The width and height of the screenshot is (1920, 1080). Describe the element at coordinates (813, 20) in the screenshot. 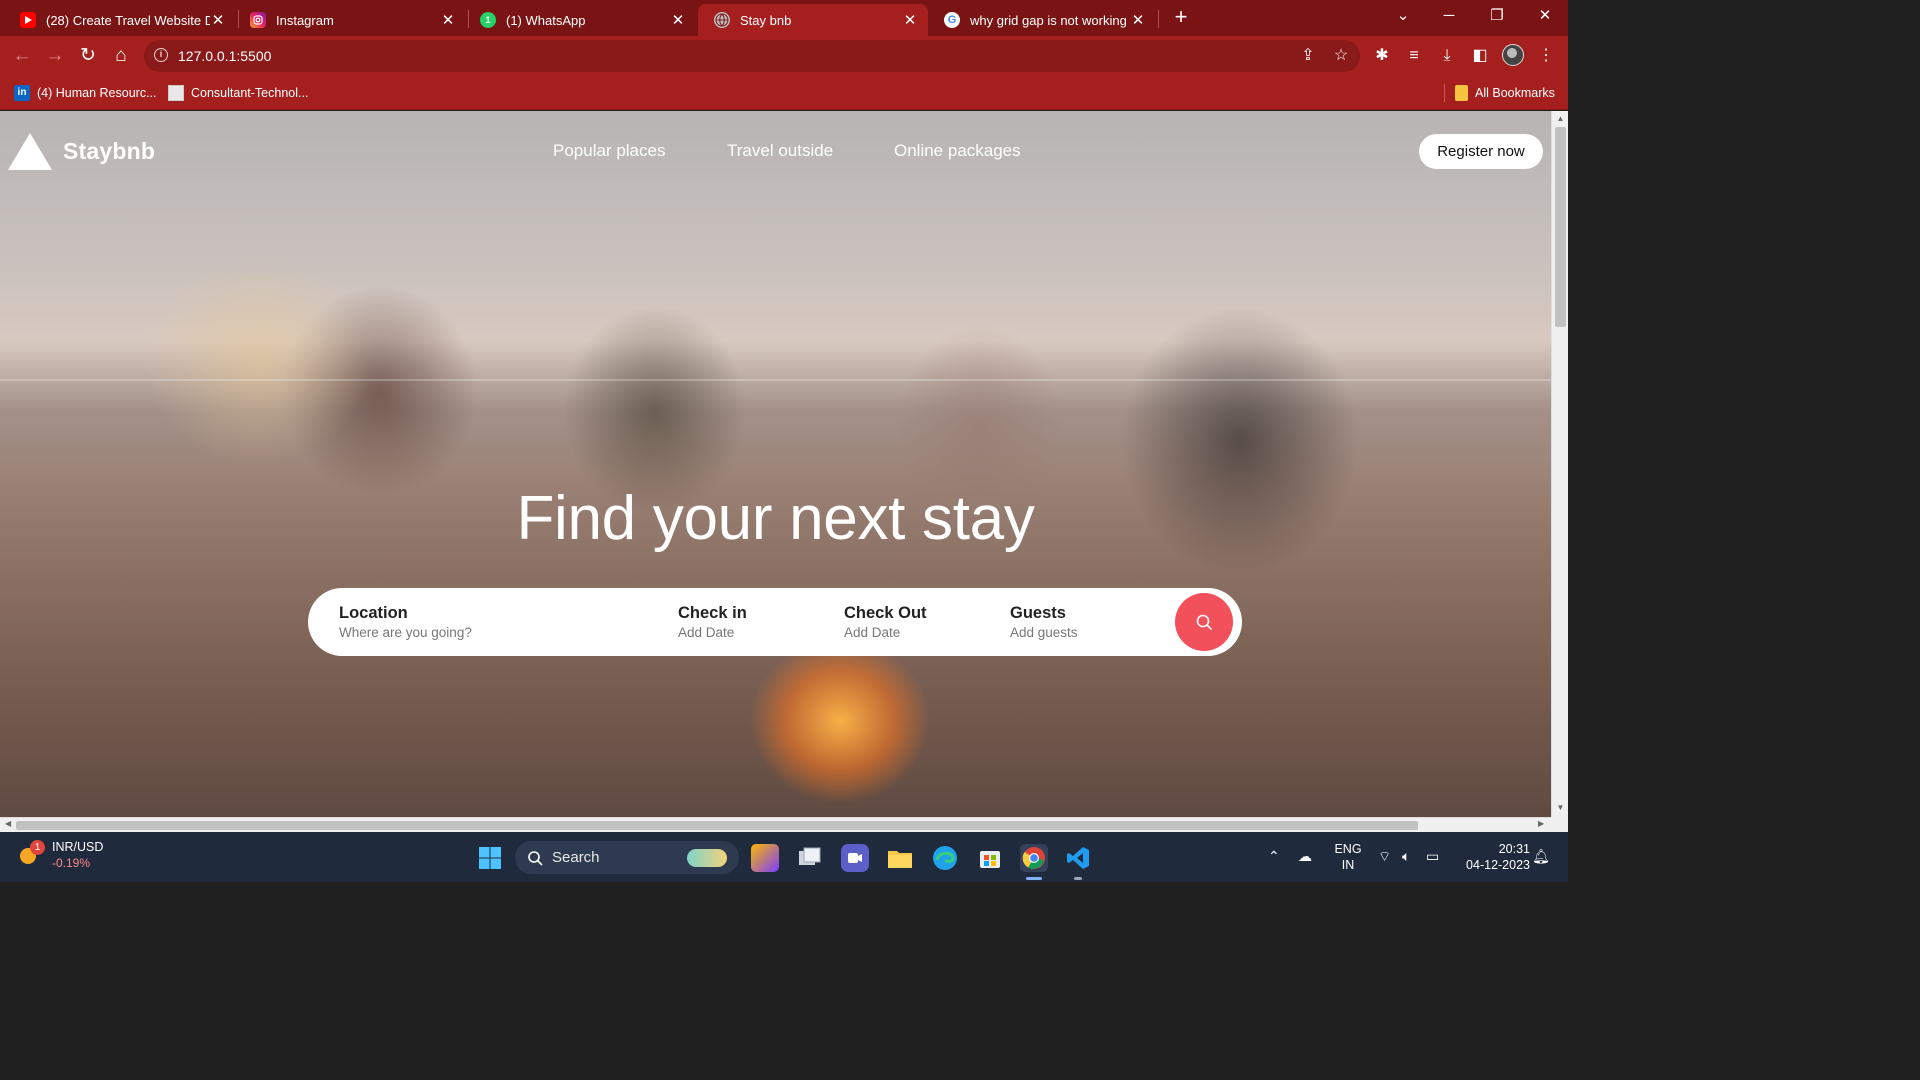

I see `tab-staybnb: Stay bnb ✕` at that location.